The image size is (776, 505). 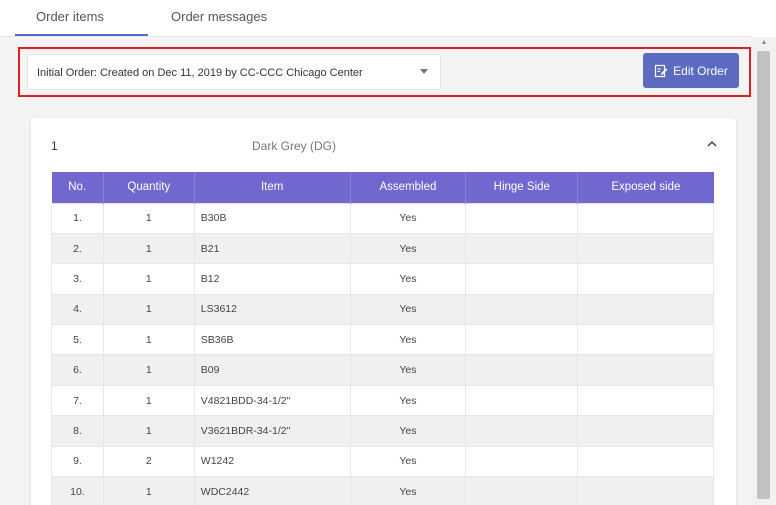 I want to click on table-row: 10. 1 WDC2442 Yes, so click(x=382, y=490).